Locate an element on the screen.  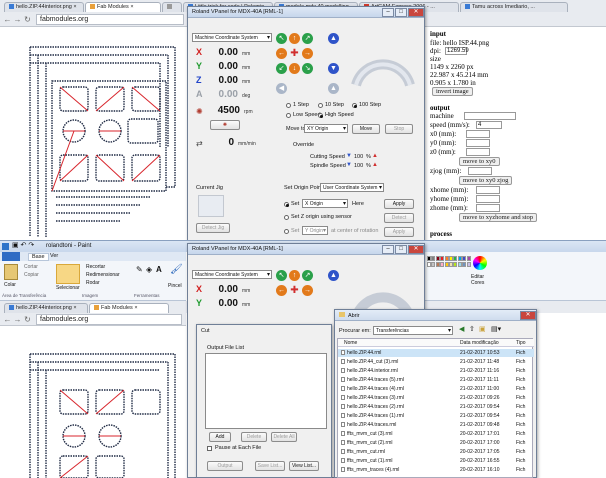
high-speed-radio is located at coordinates (320, 115).